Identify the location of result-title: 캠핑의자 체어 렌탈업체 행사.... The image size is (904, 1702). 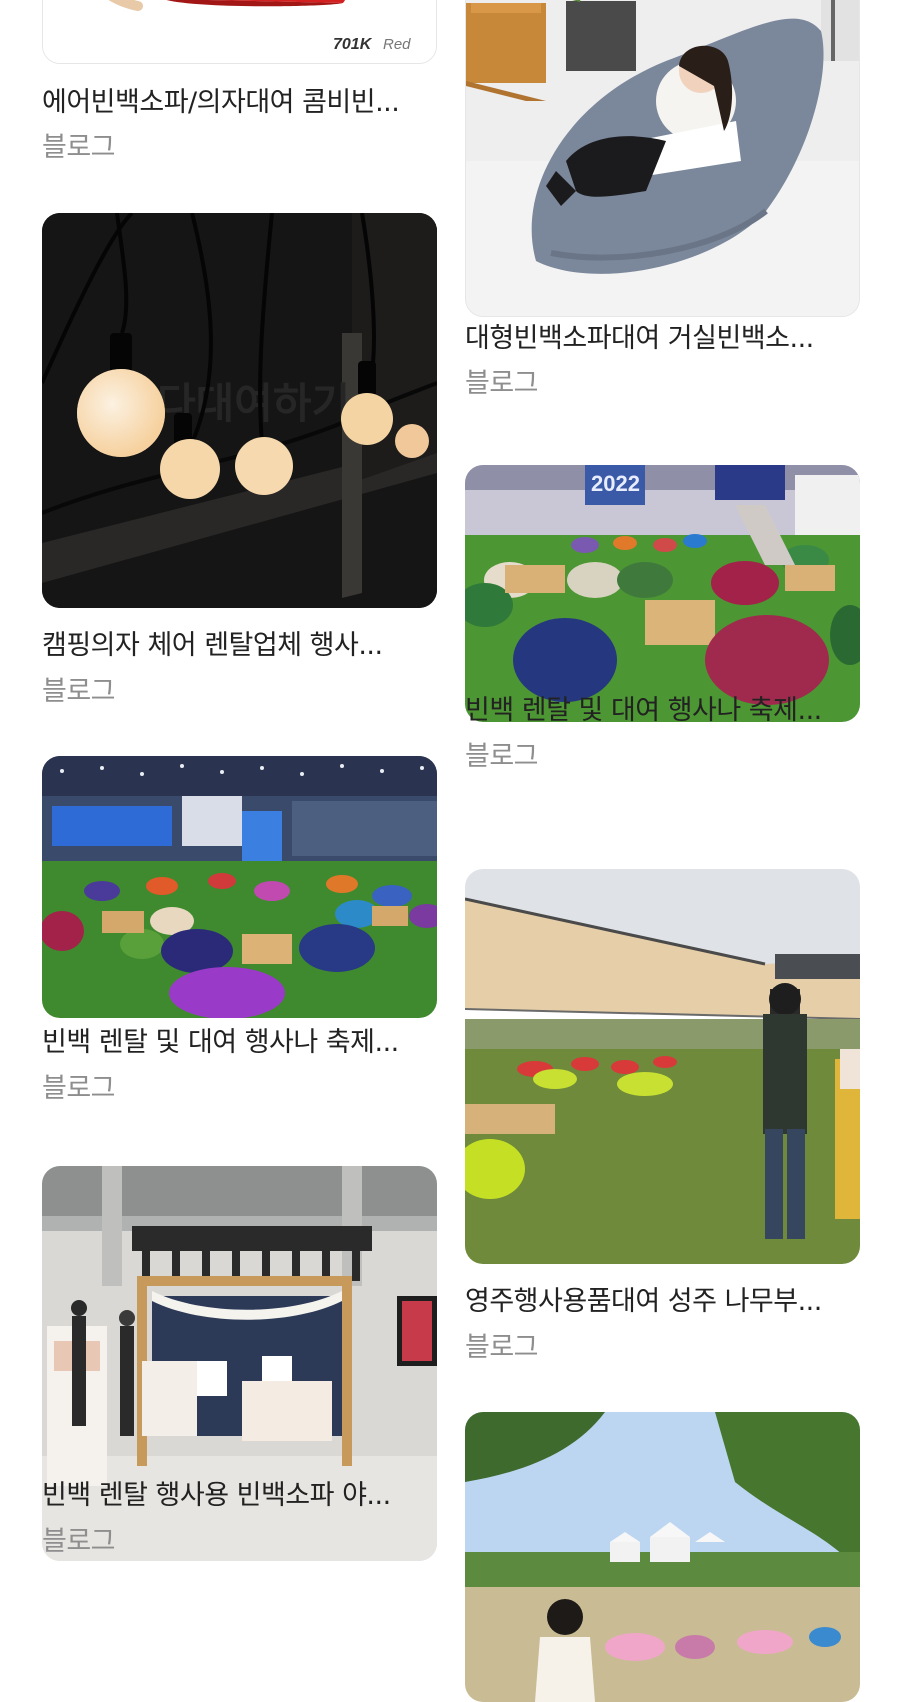
(239, 646).